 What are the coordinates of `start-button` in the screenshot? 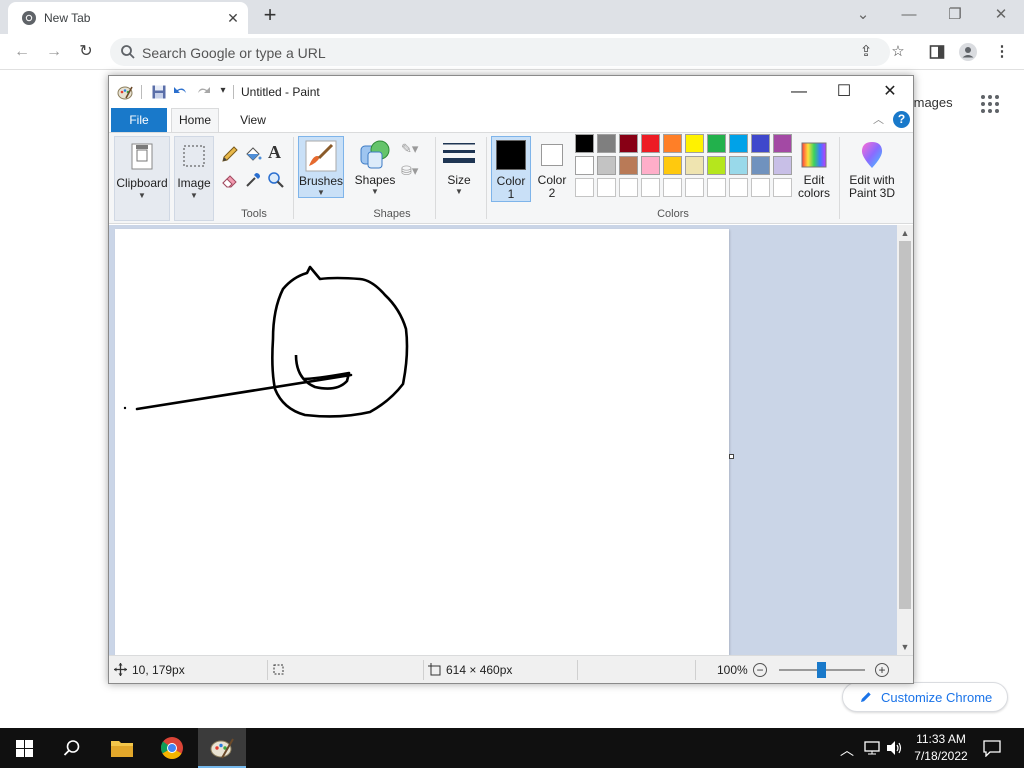 It's located at (24, 748).